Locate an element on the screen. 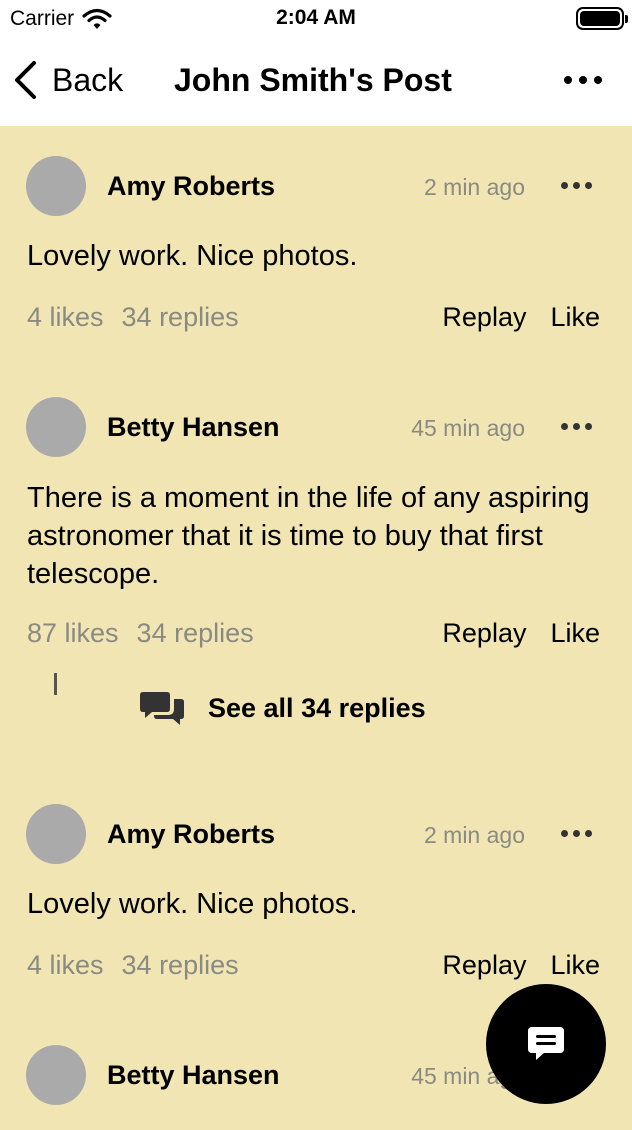 The width and height of the screenshot is (632, 1130). status-time: 2:04 AM is located at coordinates (316, 17).